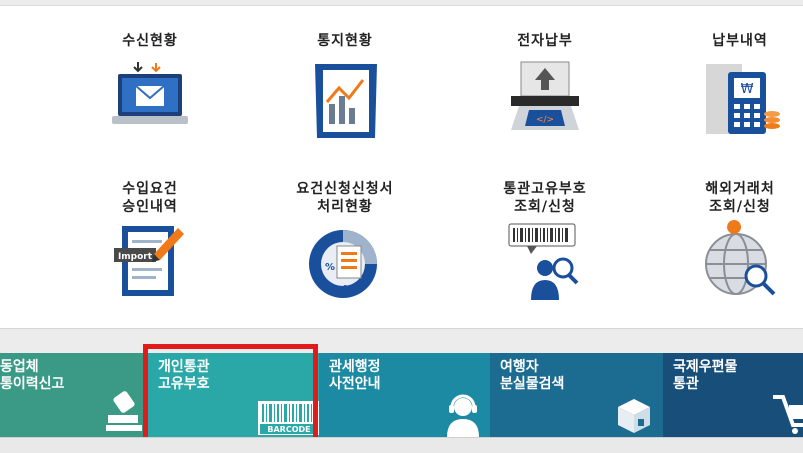 The height and width of the screenshot is (453, 803). I want to click on payment-history-icon: ₩, so click(743, 99).